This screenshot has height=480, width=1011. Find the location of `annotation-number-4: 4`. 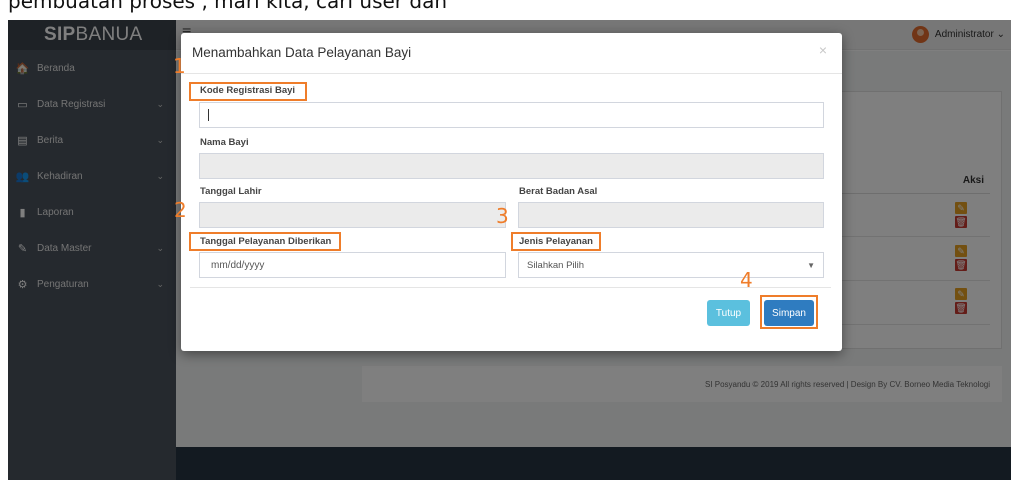

annotation-number-4: 4 is located at coordinates (746, 280).